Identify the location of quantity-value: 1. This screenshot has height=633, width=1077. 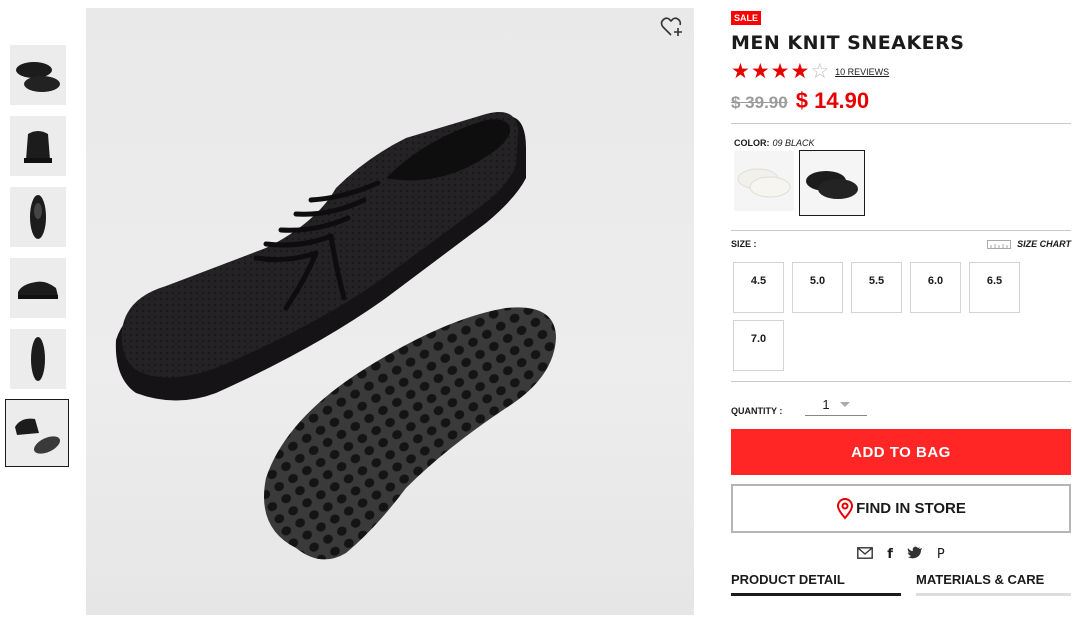
(826, 404).